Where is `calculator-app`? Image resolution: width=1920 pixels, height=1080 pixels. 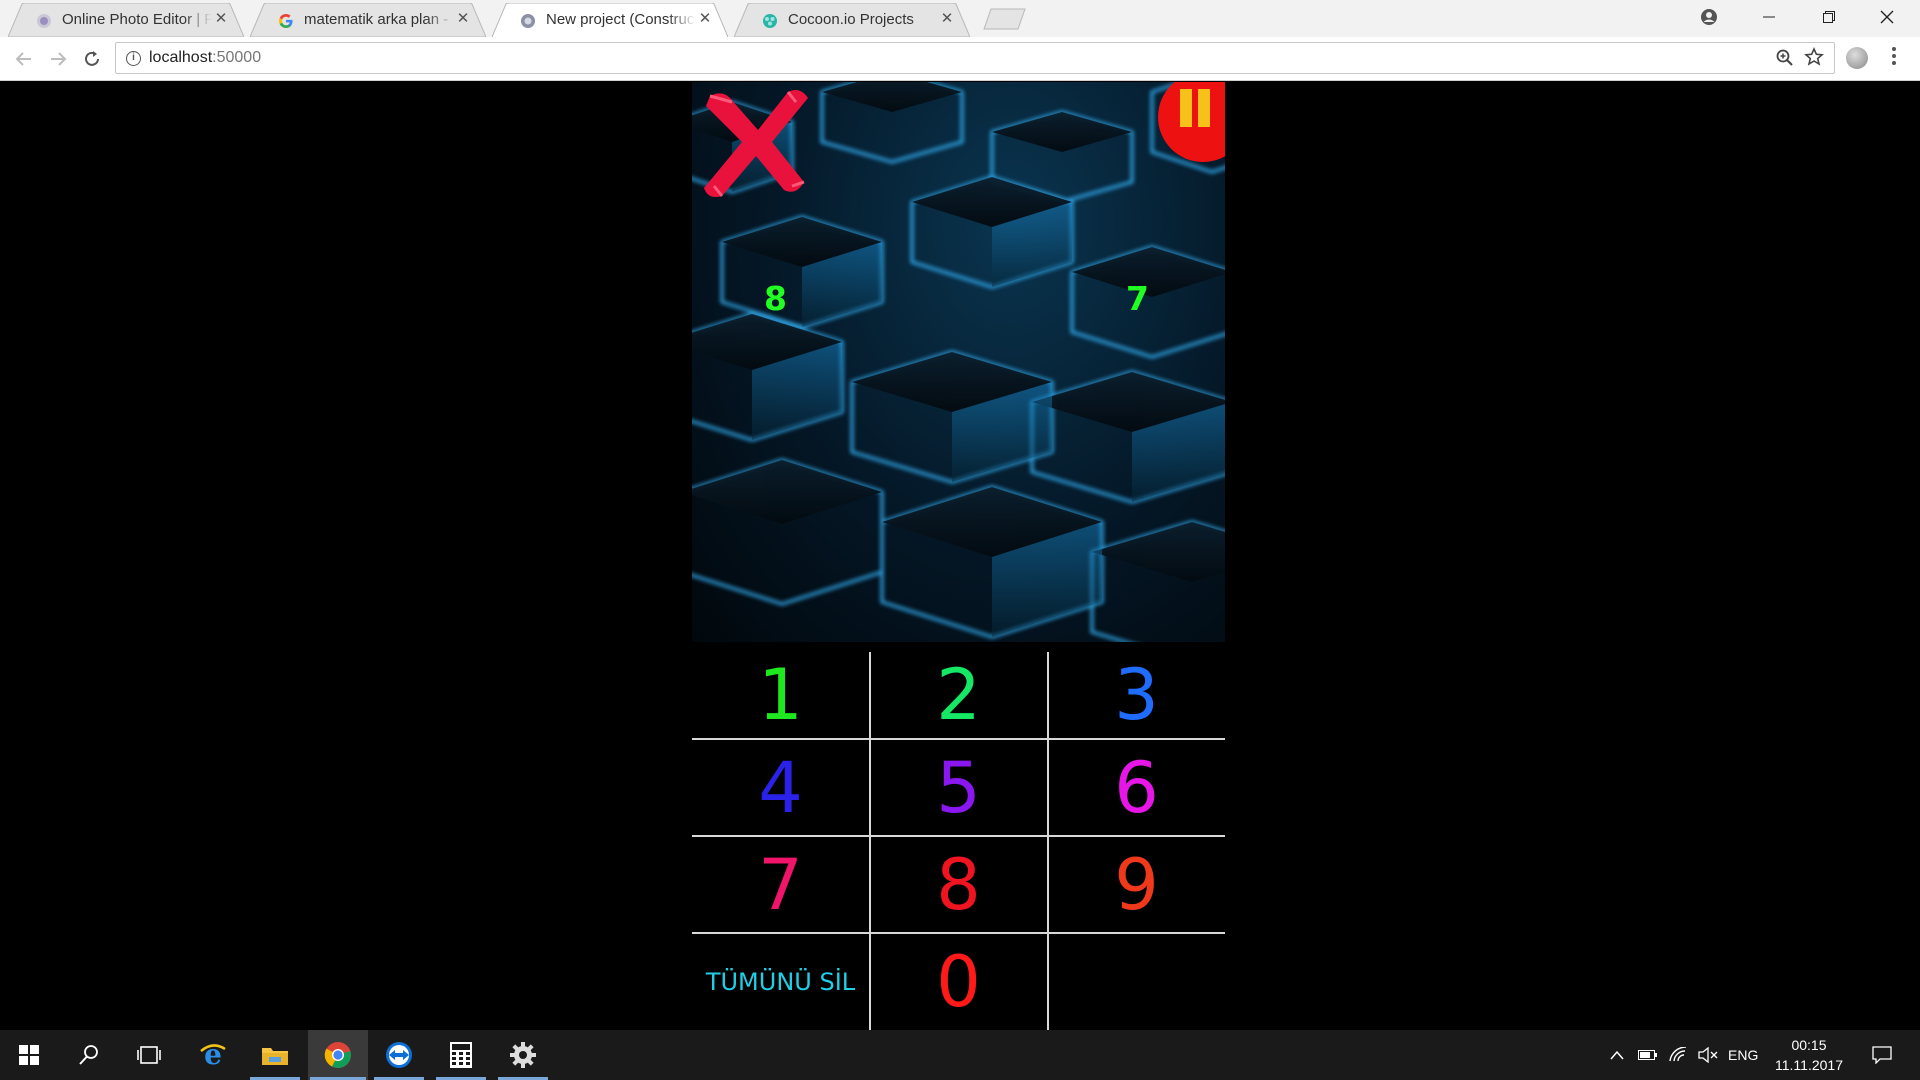 calculator-app is located at coordinates (461, 1055).